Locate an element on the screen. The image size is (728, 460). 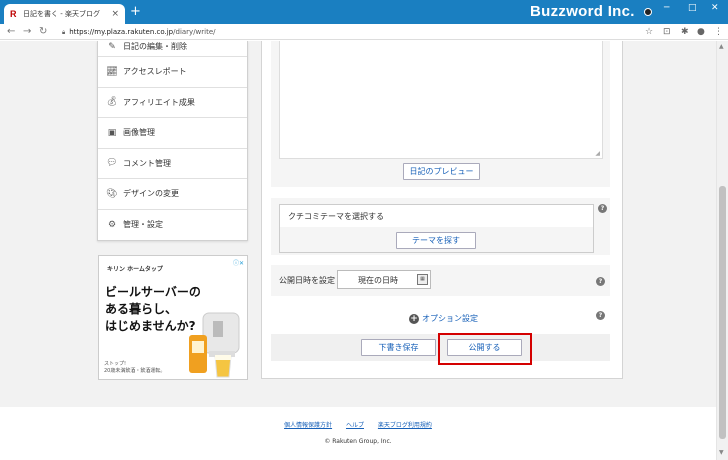
star-icon: ☆ is located at coordinates (649, 32).